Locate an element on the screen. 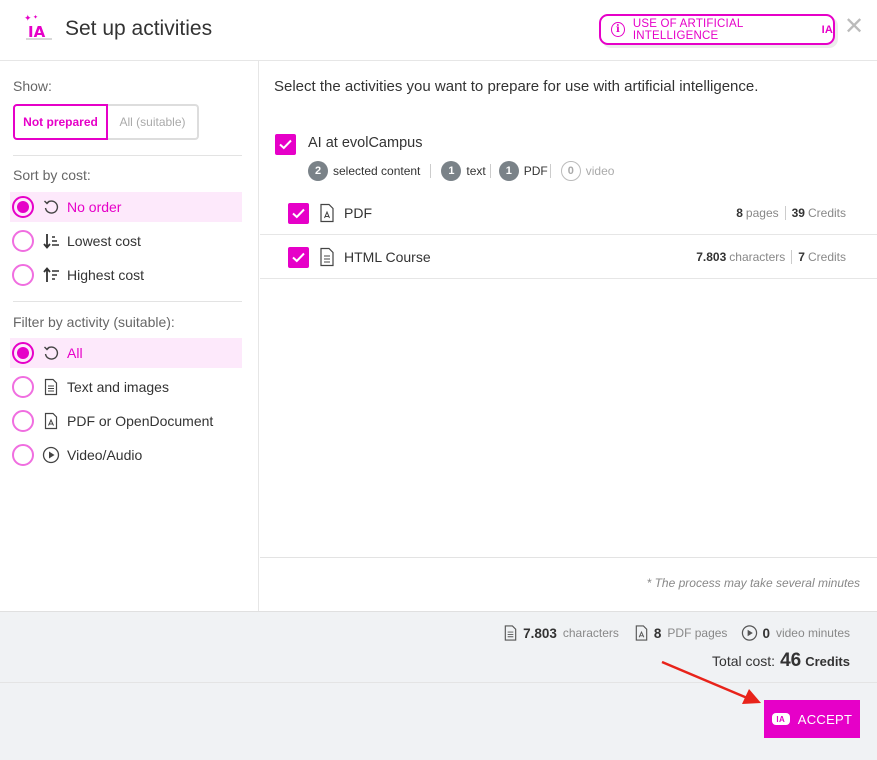 The height and width of the screenshot is (760, 877). filter-option-label: Text and images is located at coordinates (118, 387).